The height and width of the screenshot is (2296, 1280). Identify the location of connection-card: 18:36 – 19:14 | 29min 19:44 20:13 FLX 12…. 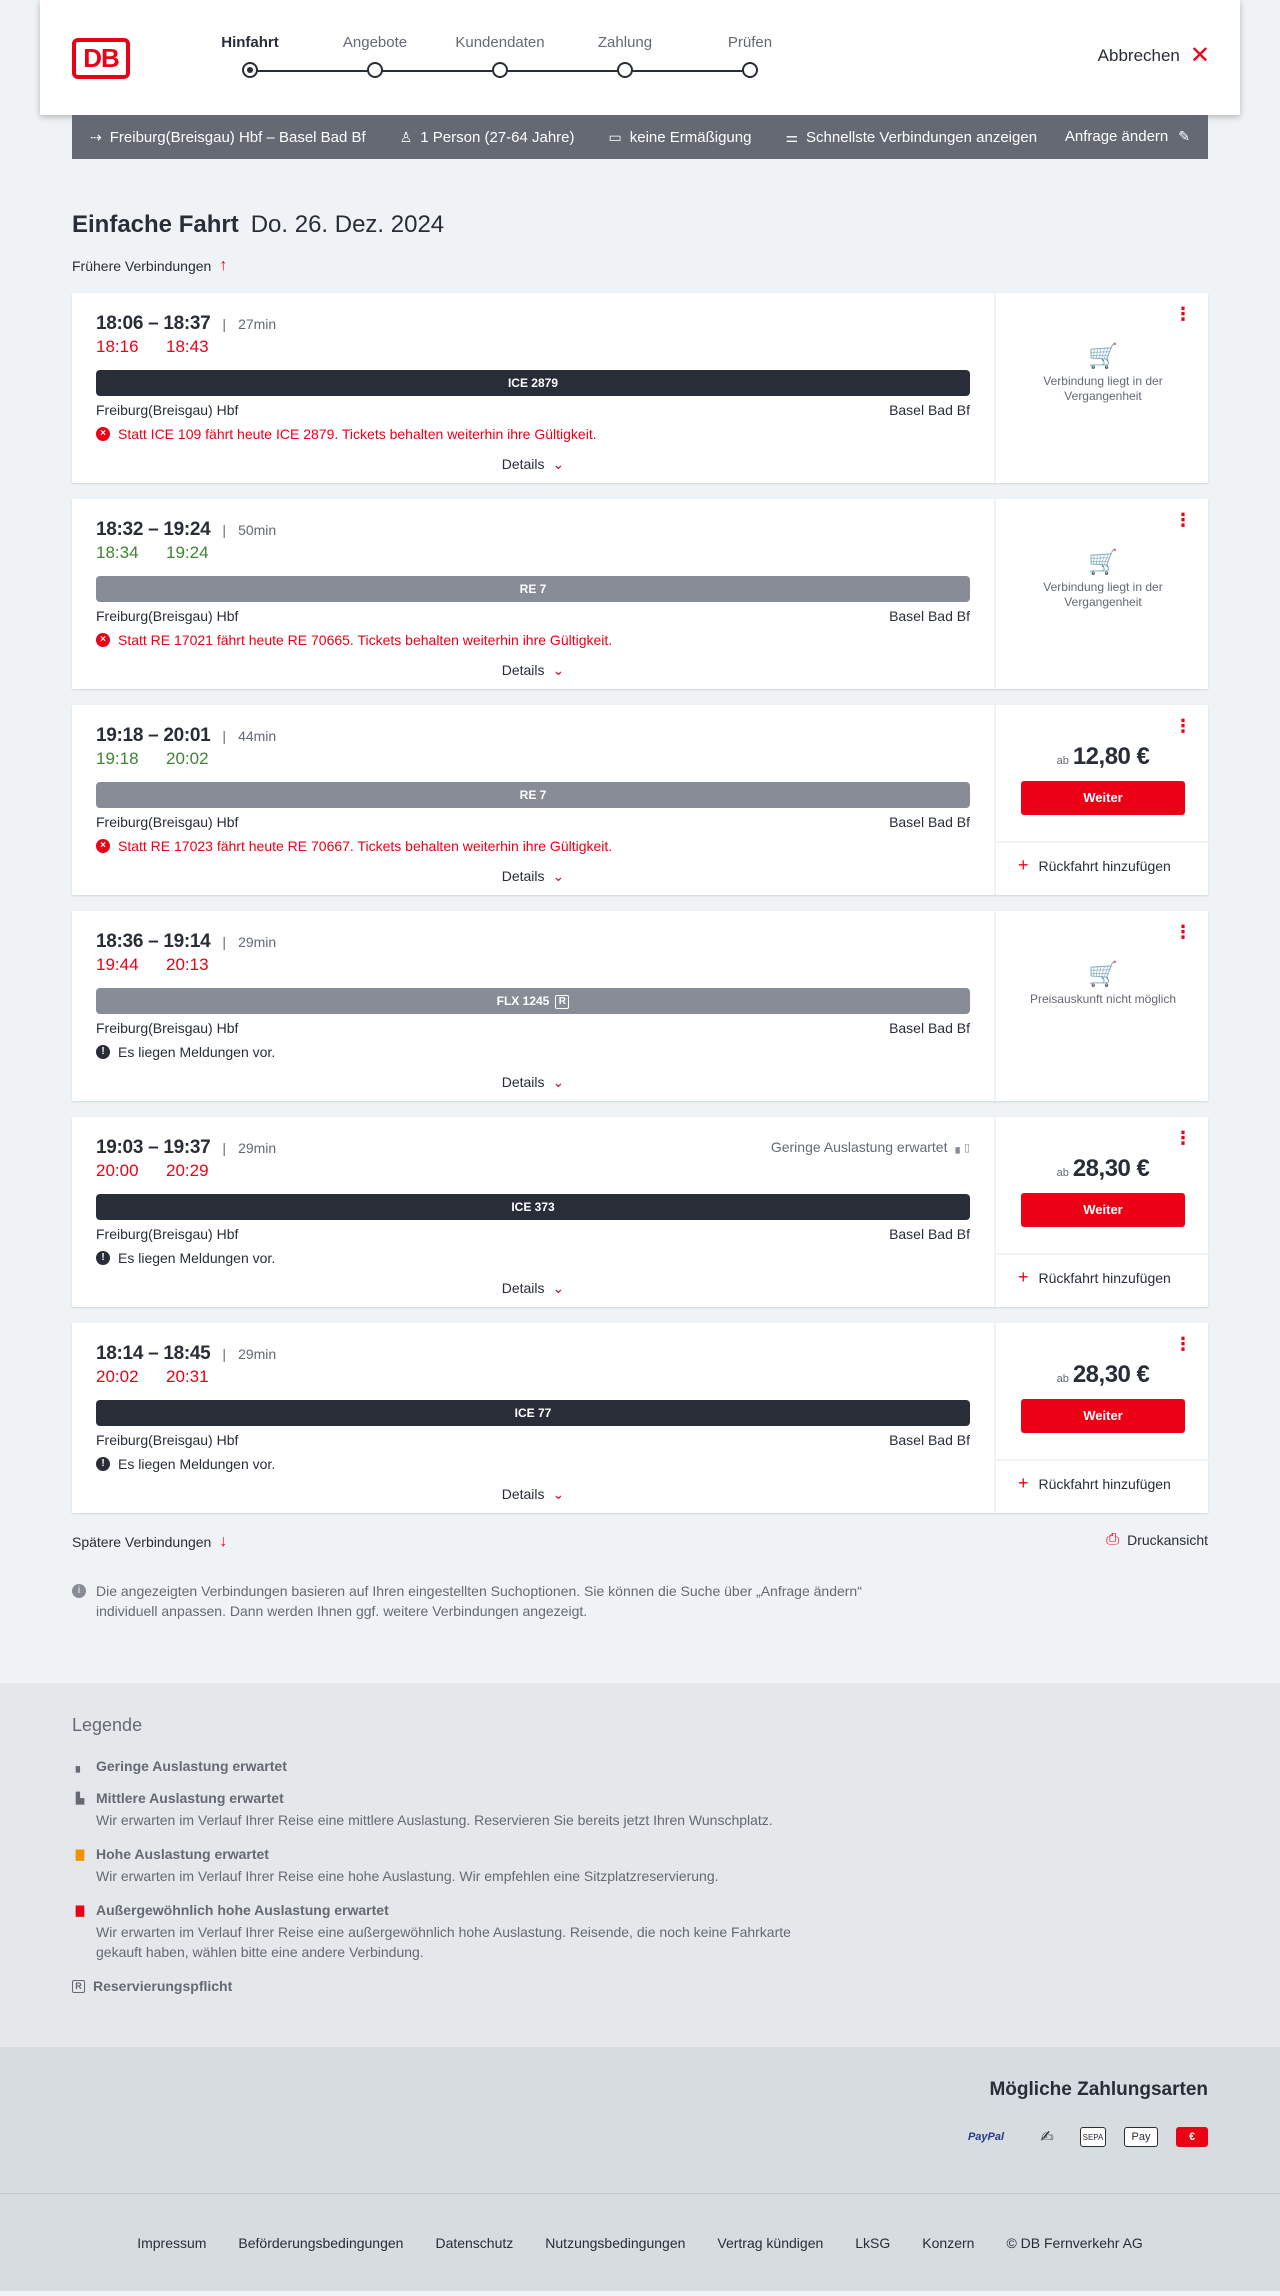
(640, 1006).